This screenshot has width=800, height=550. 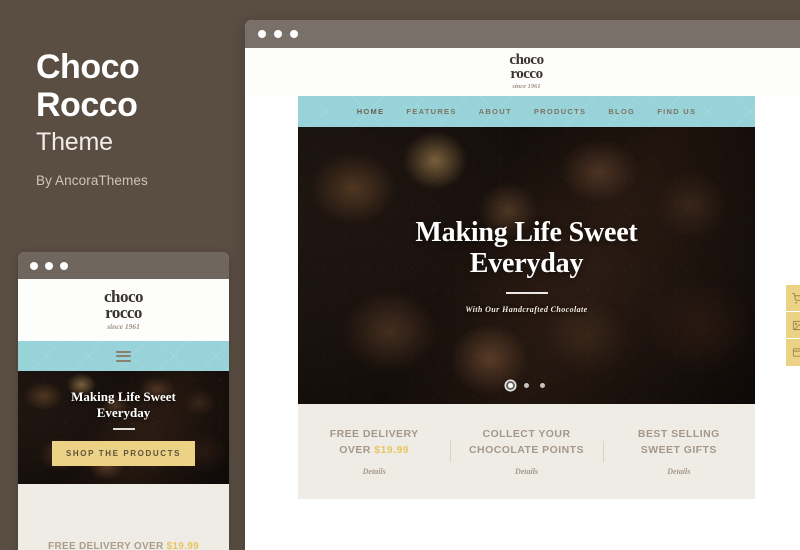 I want to click on mobile-feature-price: $19.99, so click(x=182, y=545).